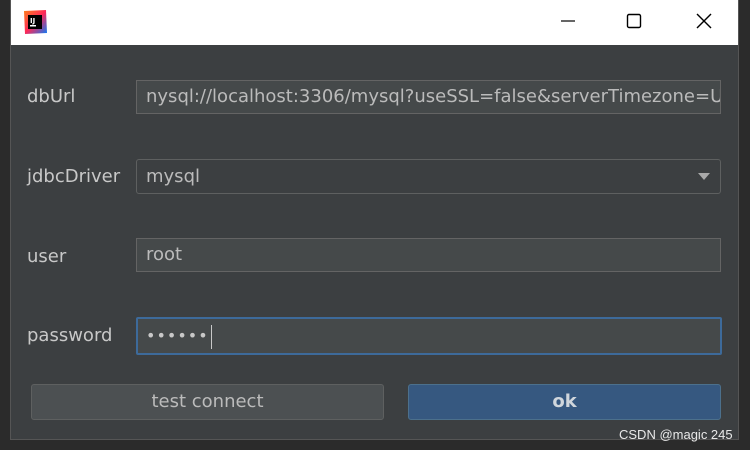  I want to click on minimize-icon, so click(568, 23).